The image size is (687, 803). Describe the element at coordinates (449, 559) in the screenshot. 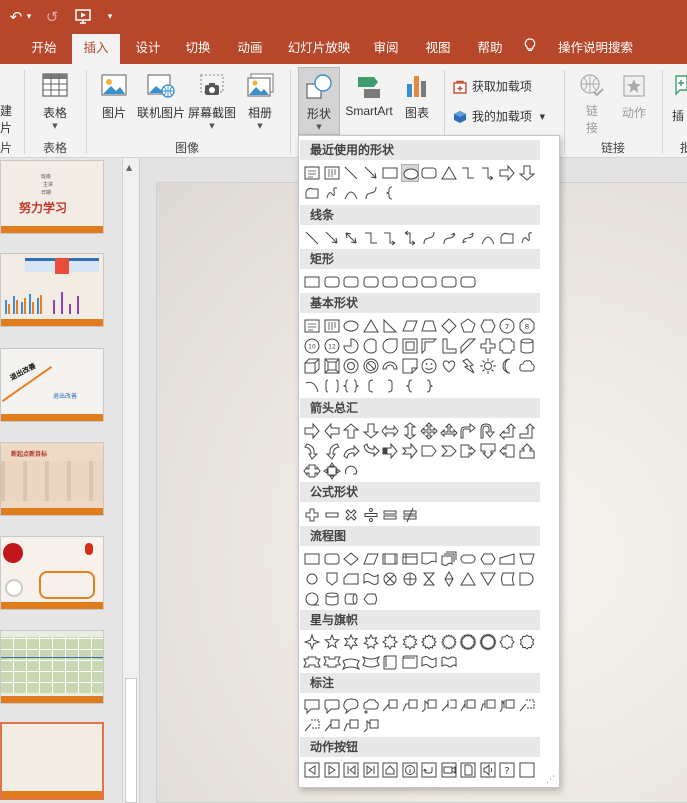

I see `shape-f-multi-doc-icon` at that location.